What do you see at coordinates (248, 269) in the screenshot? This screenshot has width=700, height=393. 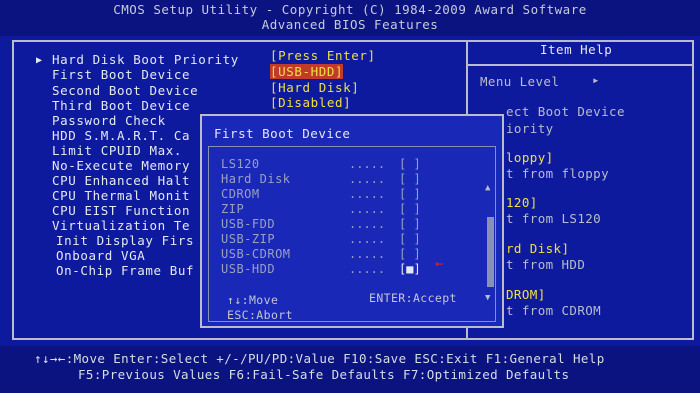 I see `boot-option-selected: USB-HDD` at bounding box center [248, 269].